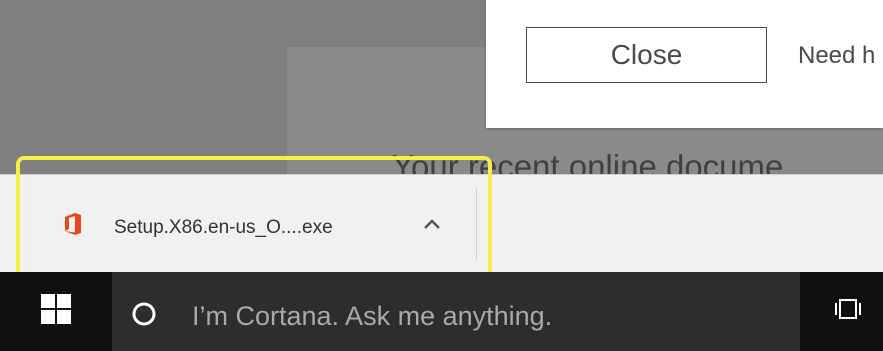 This screenshot has height=351, width=883. I want to click on windows-logo-icon, so click(56, 311).